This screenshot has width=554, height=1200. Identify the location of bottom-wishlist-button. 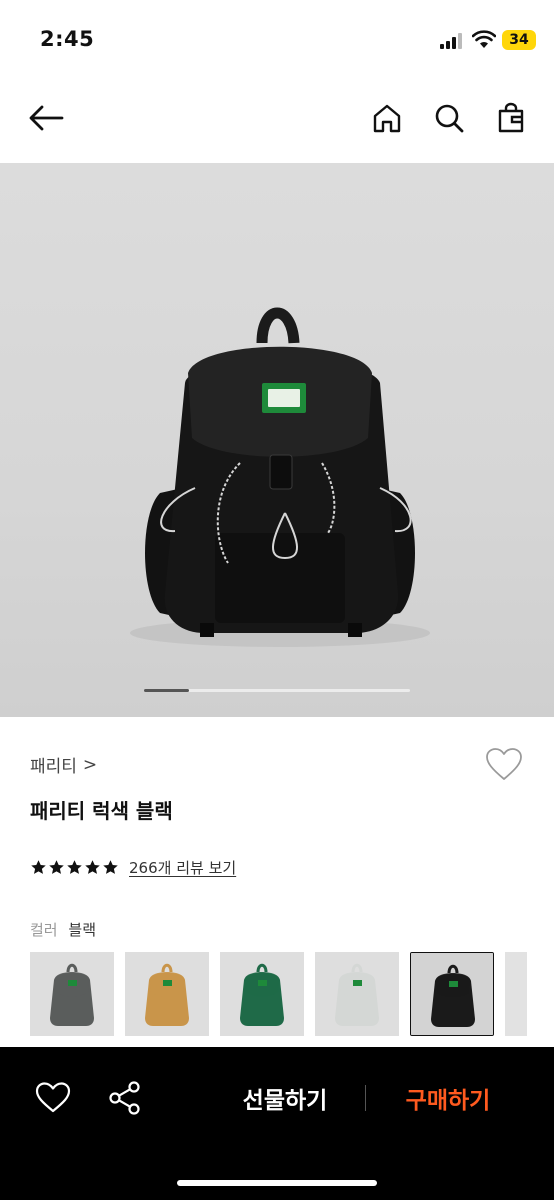
(53, 1098).